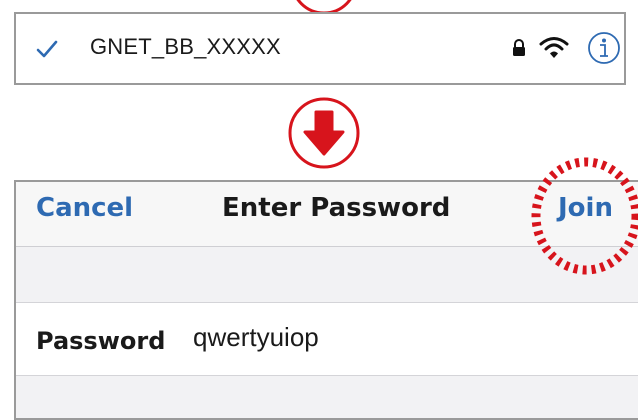  I want to click on network-name: GNET_BB_XXXXX, so click(185, 46).